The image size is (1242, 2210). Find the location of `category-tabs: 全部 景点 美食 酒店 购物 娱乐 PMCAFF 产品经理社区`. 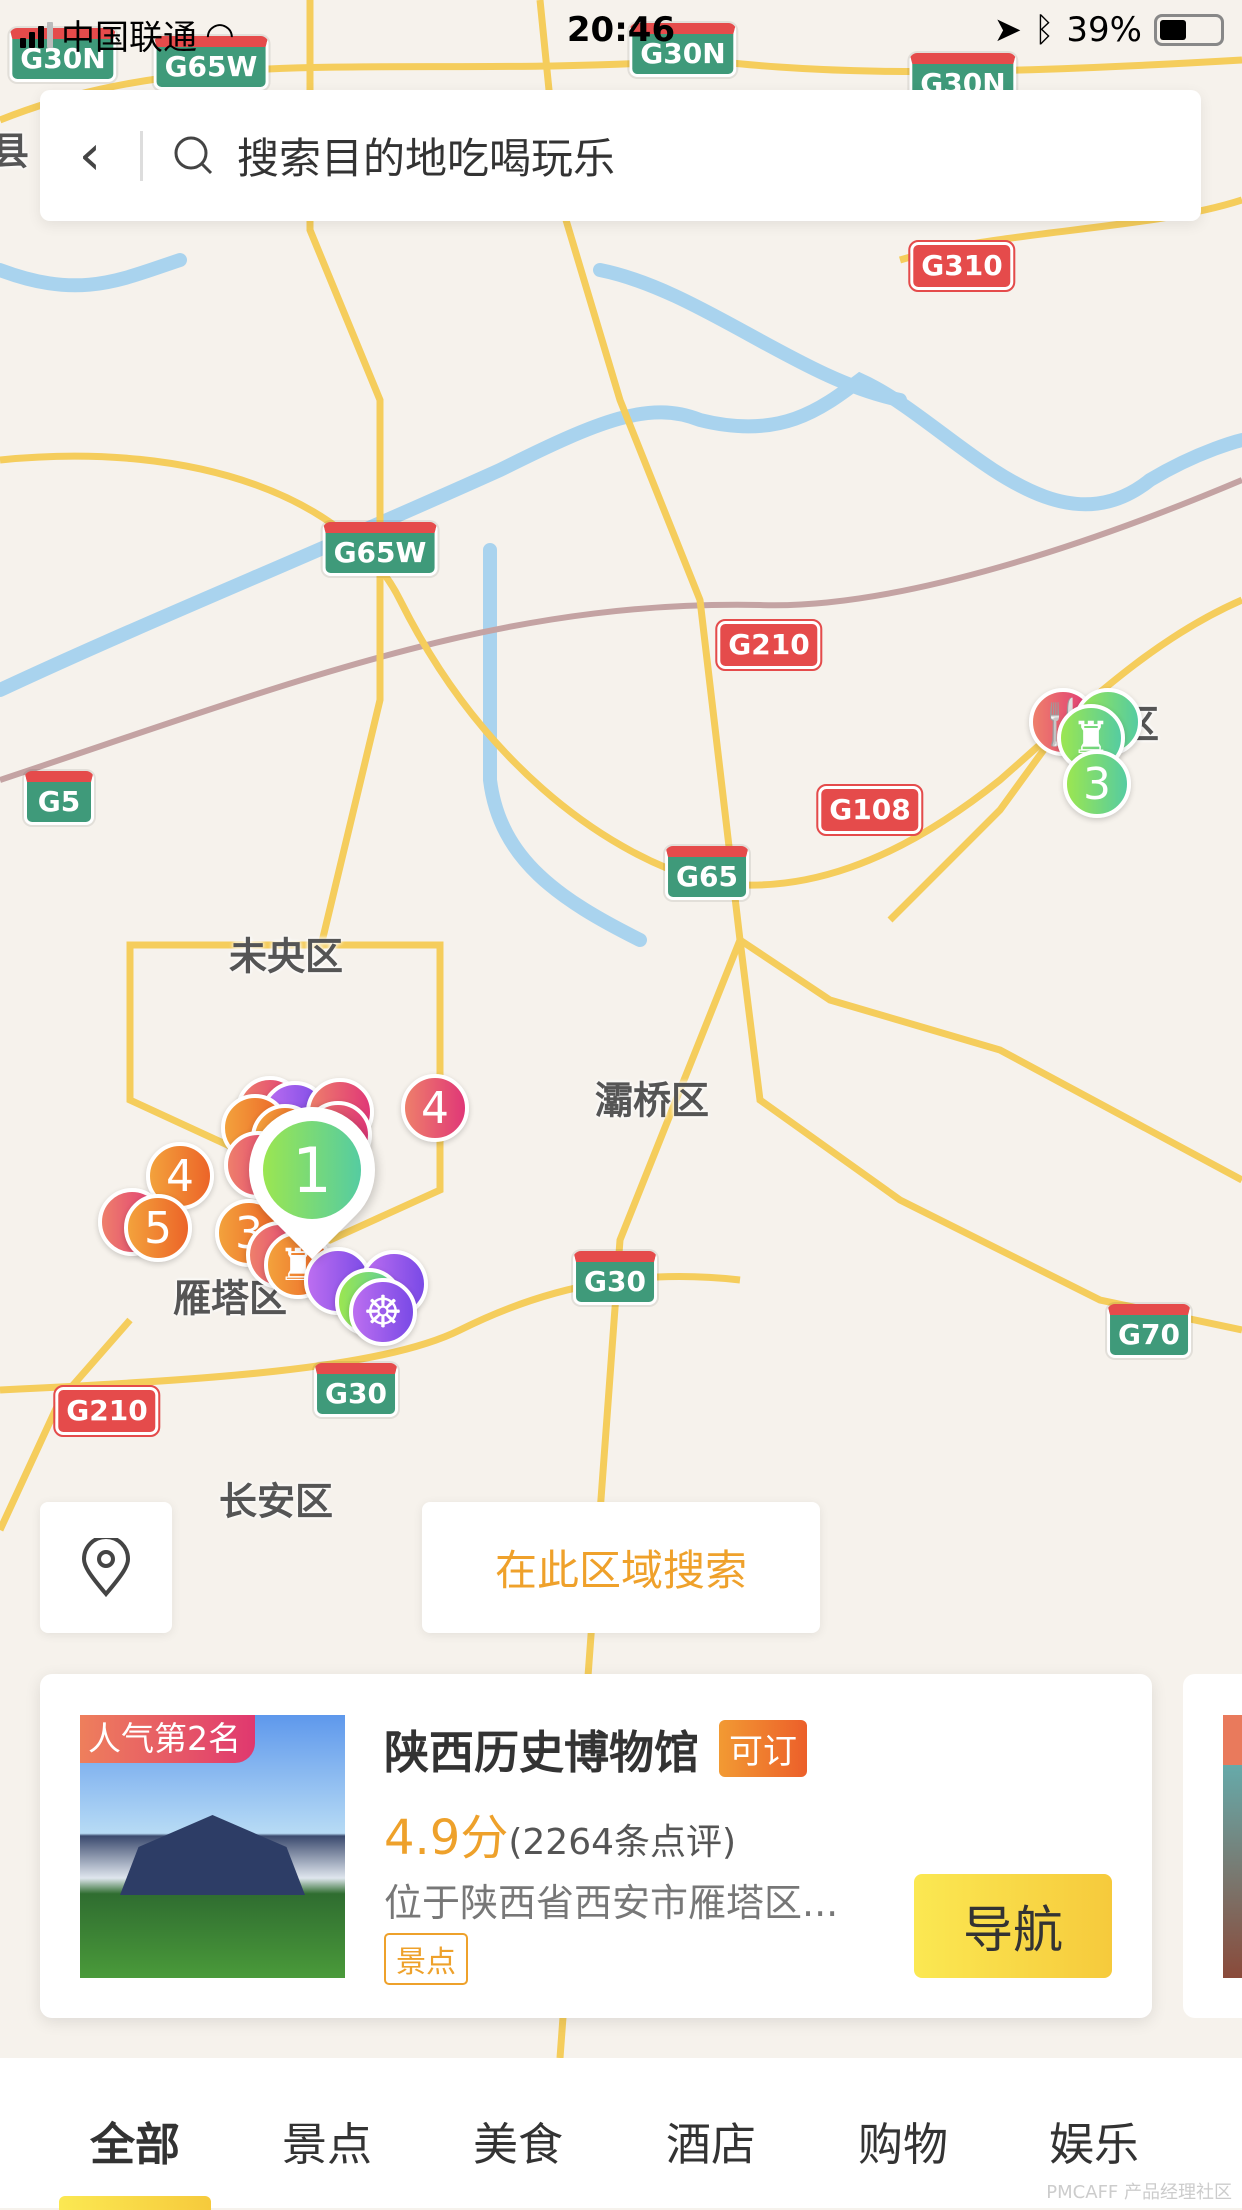

category-tabs: 全部 景点 美食 酒店 购物 娱乐 PMCAFF 产品经理社区 is located at coordinates (621, 2134).